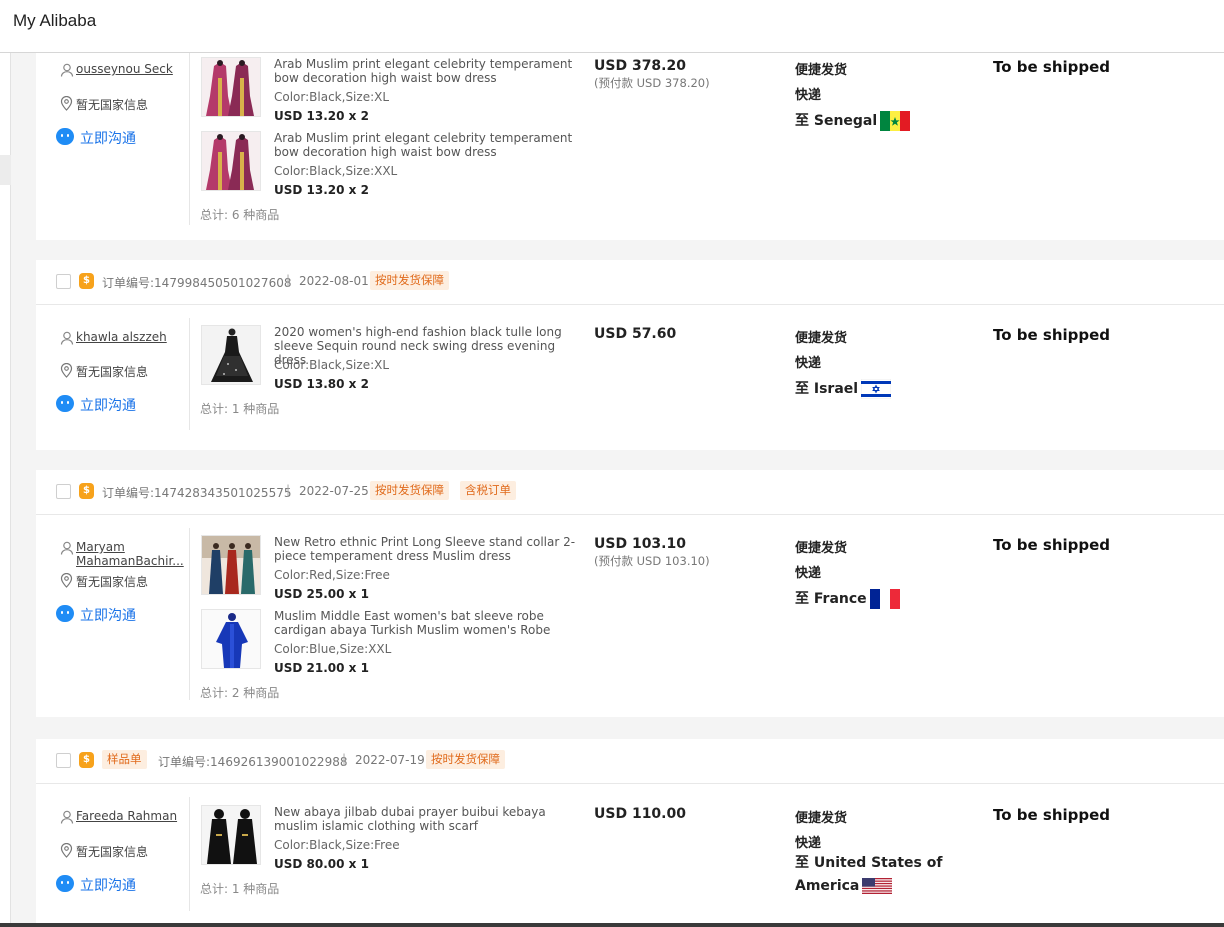 This screenshot has width=1224, height=927. Describe the element at coordinates (652, 561) in the screenshot. I see `deposit-amount: (预付款 USD 103.10)` at that location.